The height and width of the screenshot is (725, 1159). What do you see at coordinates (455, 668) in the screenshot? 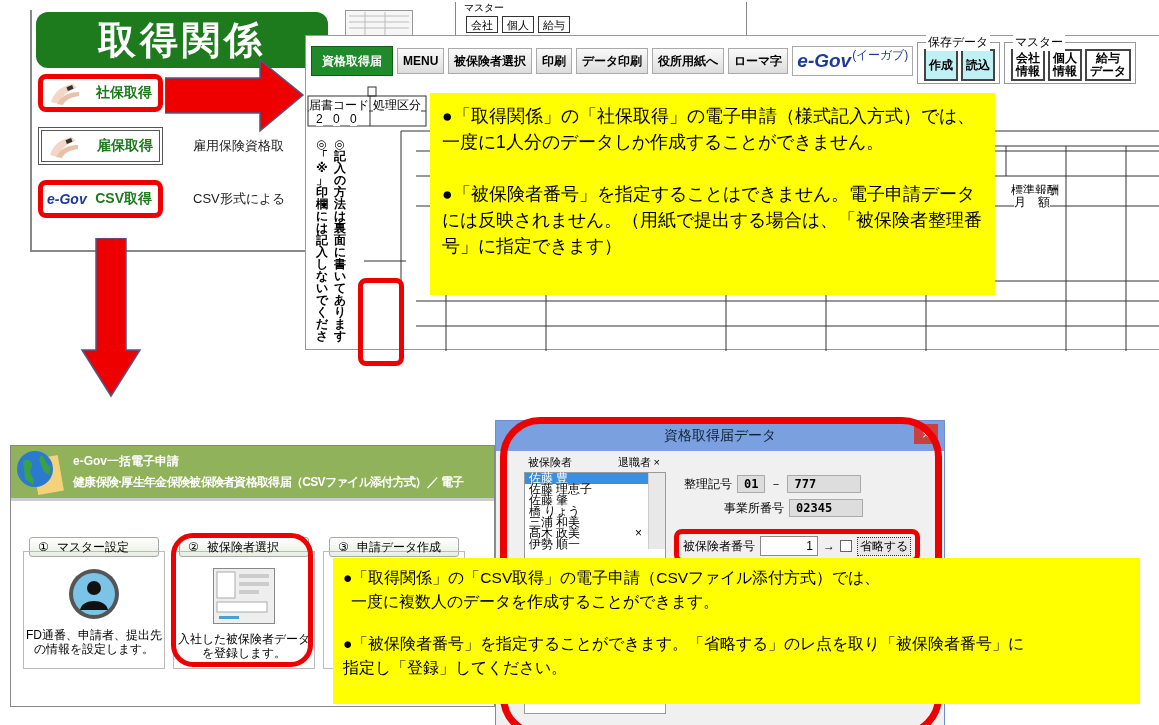
I see `note-text: 指定し「登録」してください。` at bounding box center [455, 668].